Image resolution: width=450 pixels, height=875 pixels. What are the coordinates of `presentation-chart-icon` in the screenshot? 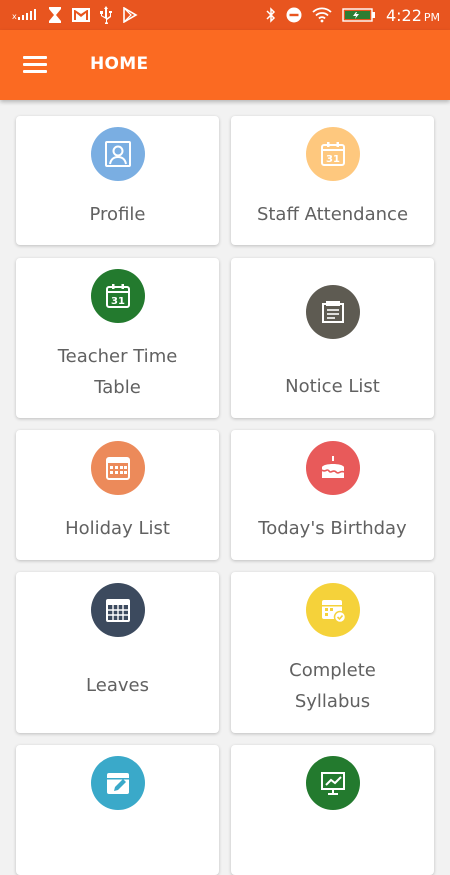 It's located at (333, 783).